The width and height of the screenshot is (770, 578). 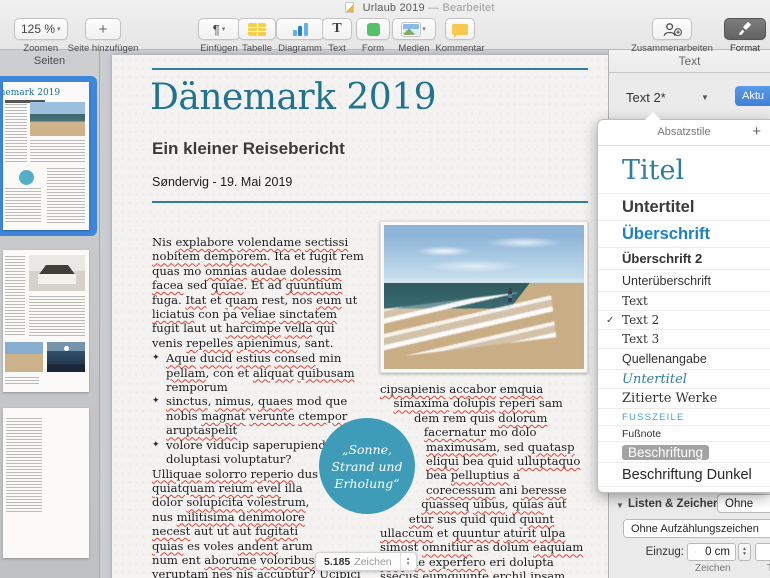 I want to click on plus-icon: +, so click(x=103, y=29).